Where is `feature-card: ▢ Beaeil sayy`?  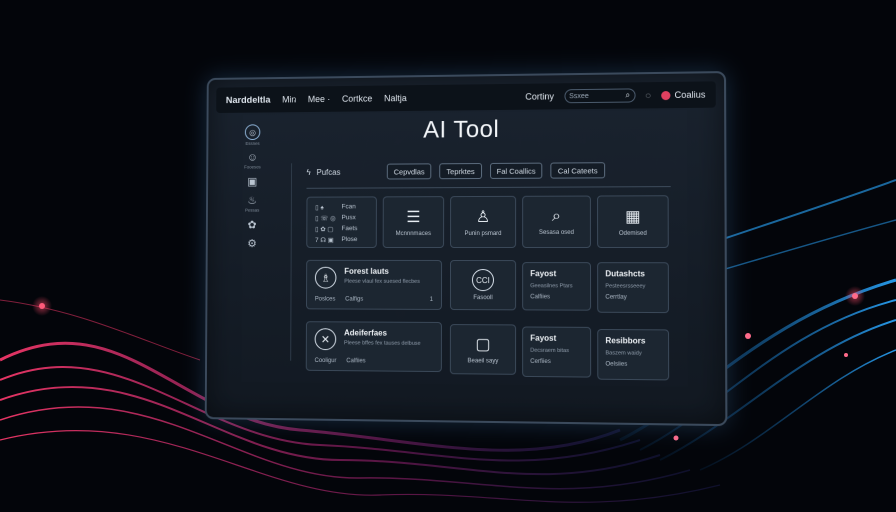 feature-card: ▢ Beaeil sayy is located at coordinates (483, 349).